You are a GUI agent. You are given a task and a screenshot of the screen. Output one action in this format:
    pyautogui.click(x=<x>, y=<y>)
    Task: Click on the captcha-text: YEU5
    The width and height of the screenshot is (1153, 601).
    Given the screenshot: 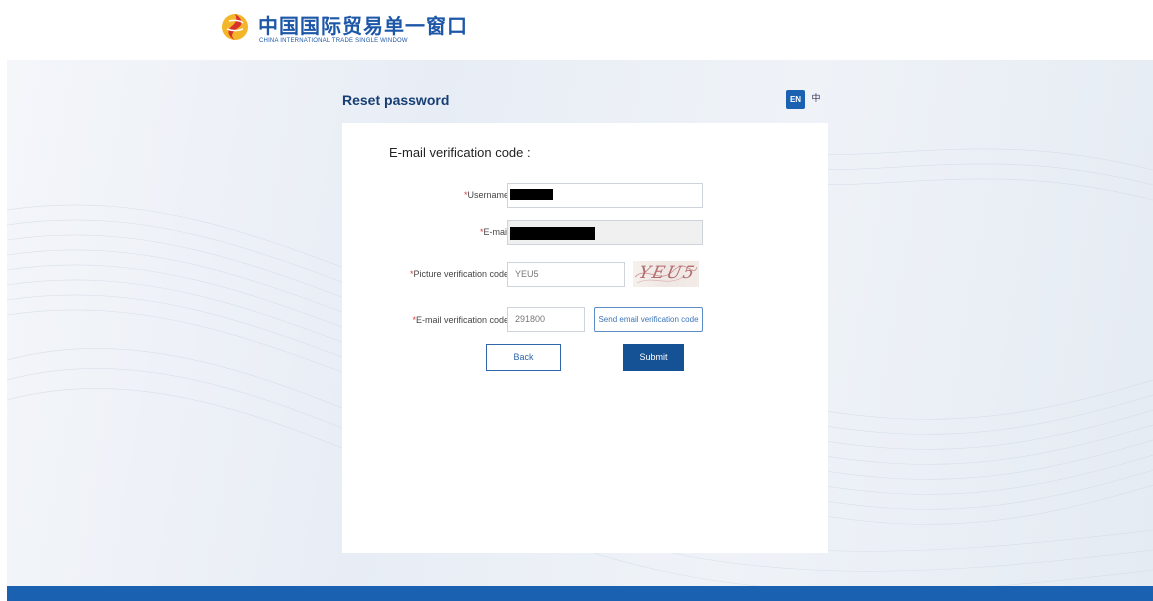 What is the action you would take?
    pyautogui.click(x=667, y=273)
    